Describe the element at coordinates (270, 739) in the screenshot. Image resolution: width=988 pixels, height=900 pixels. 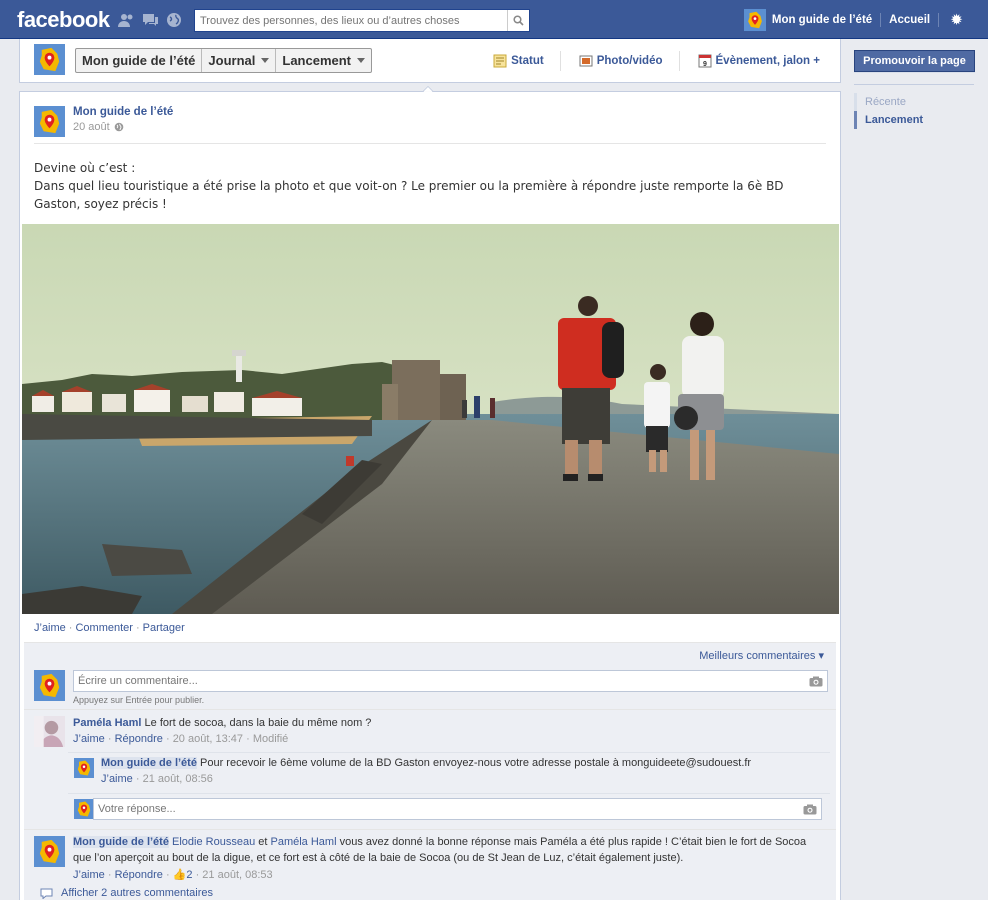
I see `comment-edited: Modifié` at that location.